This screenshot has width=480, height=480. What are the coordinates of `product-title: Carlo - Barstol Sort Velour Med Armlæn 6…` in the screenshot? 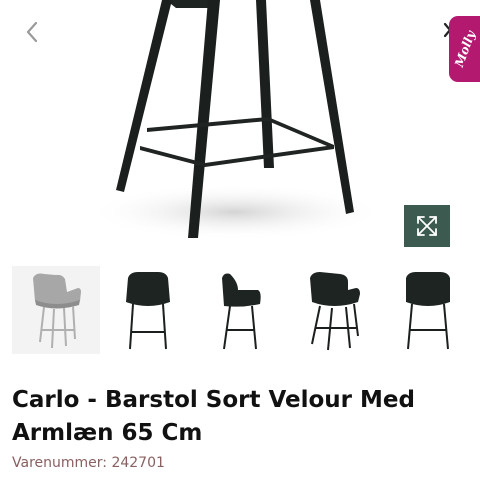 It's located at (213, 416).